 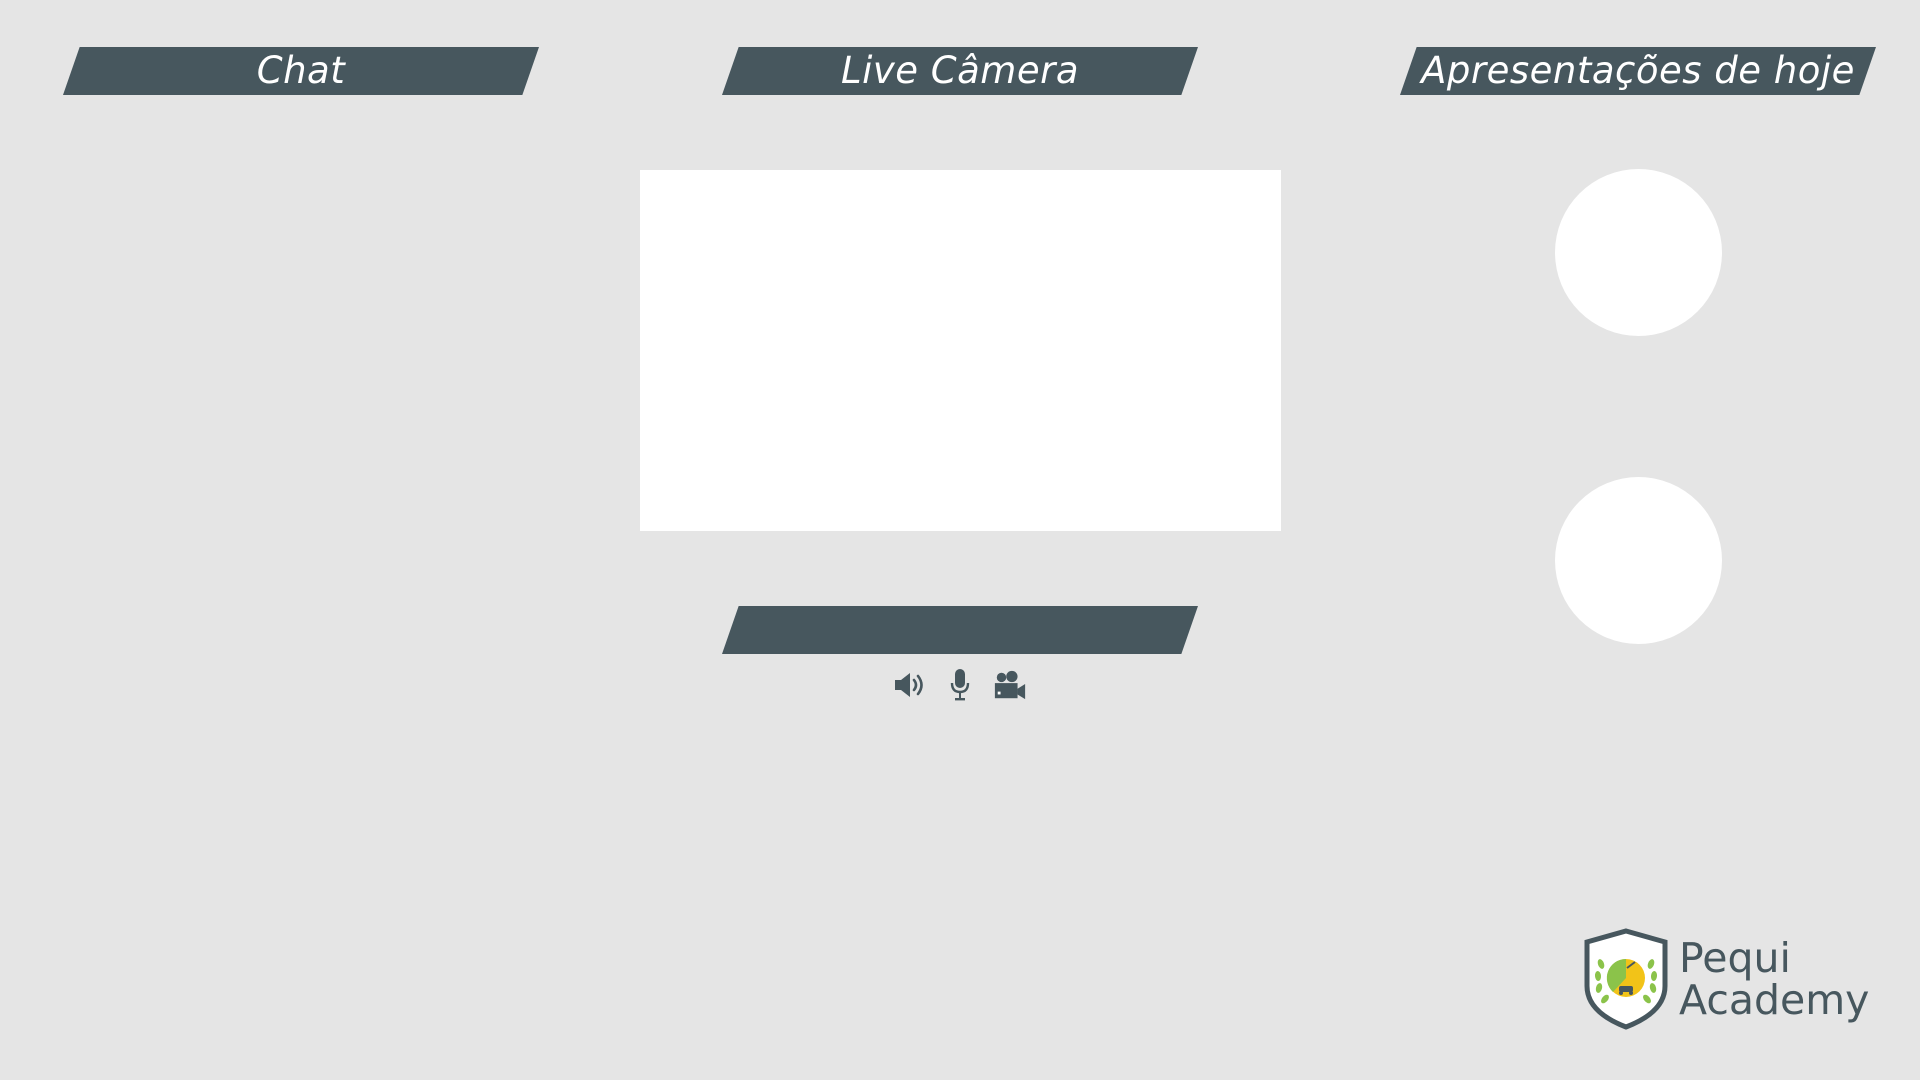 I want to click on shield-emblem-icon, so click(x=1626, y=979).